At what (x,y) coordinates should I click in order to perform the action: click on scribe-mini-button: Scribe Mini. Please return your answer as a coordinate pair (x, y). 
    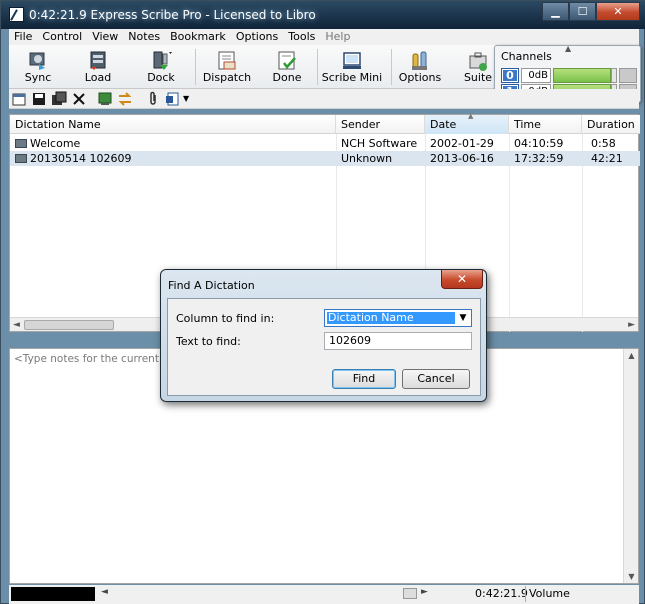
    Looking at the image, I should click on (352, 67).